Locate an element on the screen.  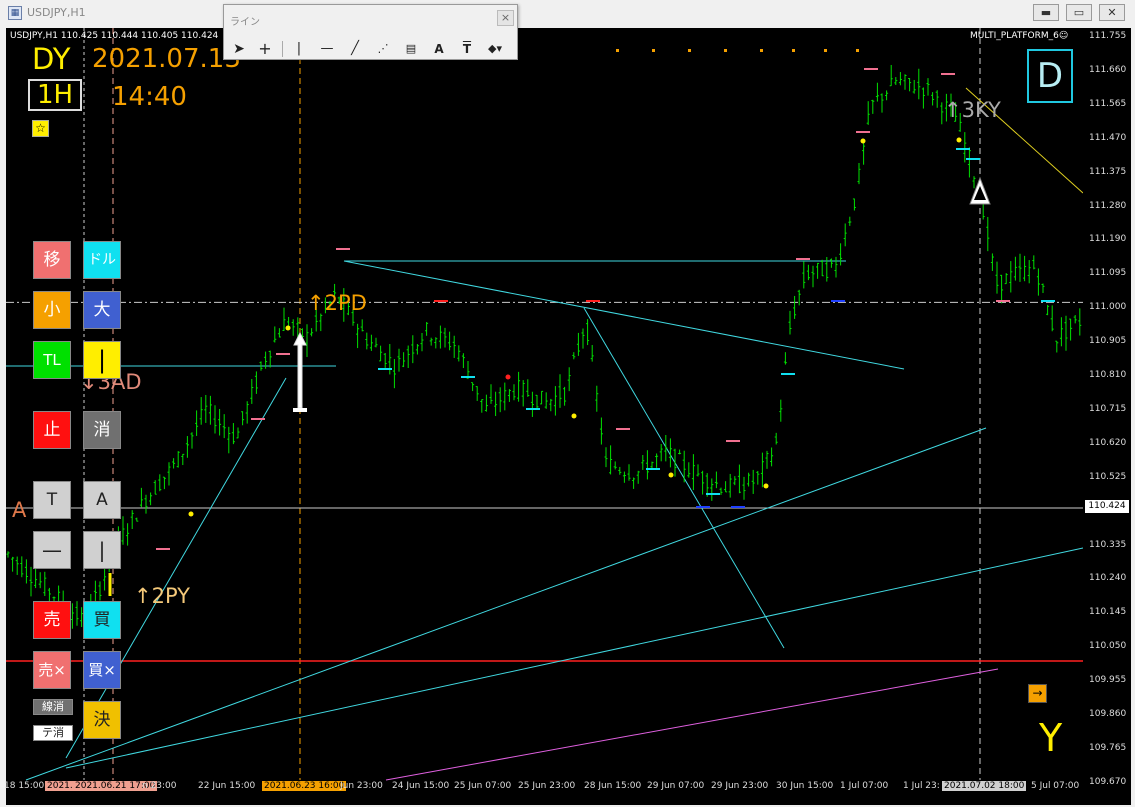
chart-window-icon: ▦ is located at coordinates (15, 13).